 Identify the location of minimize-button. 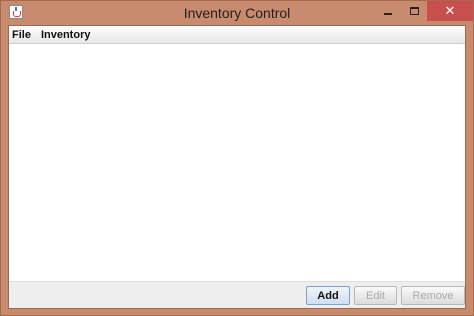
(388, 11).